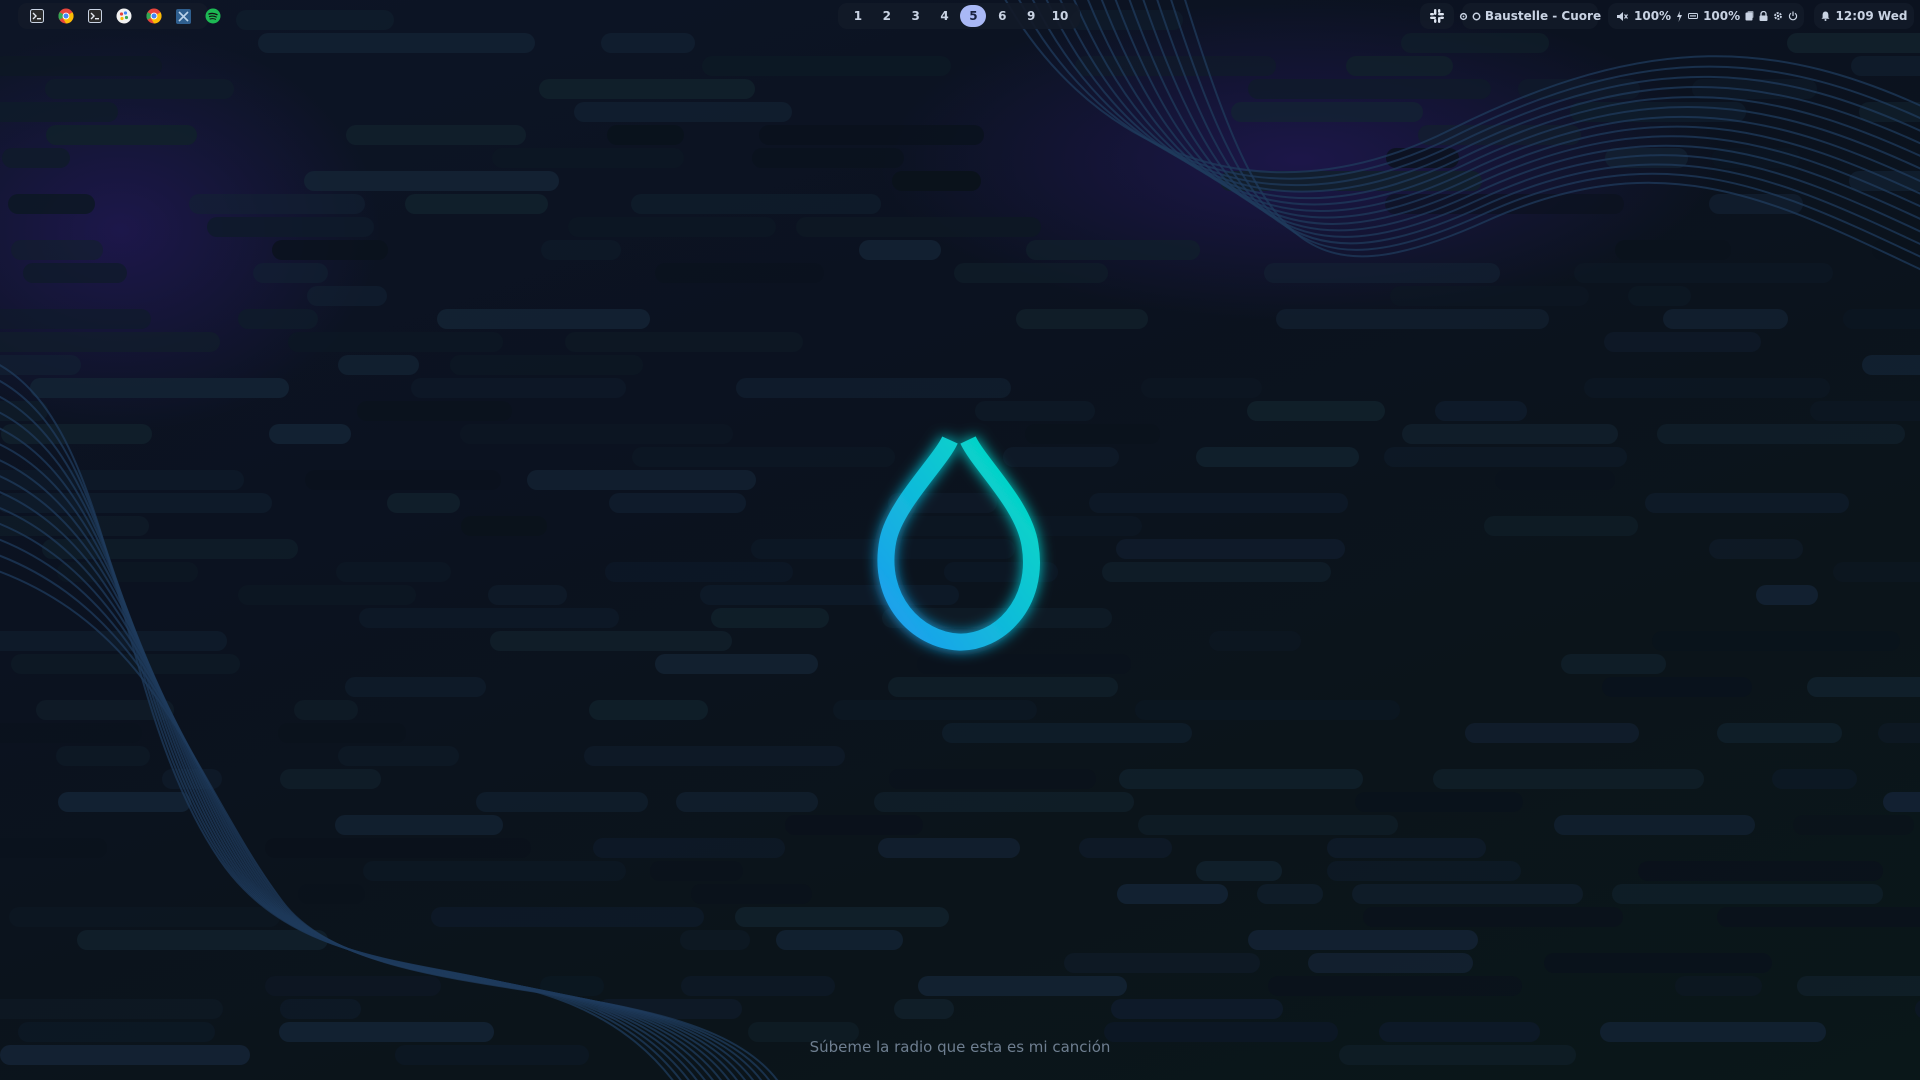 This screenshot has height=1080, width=1920. I want to click on spotify-icon, so click(213, 16).